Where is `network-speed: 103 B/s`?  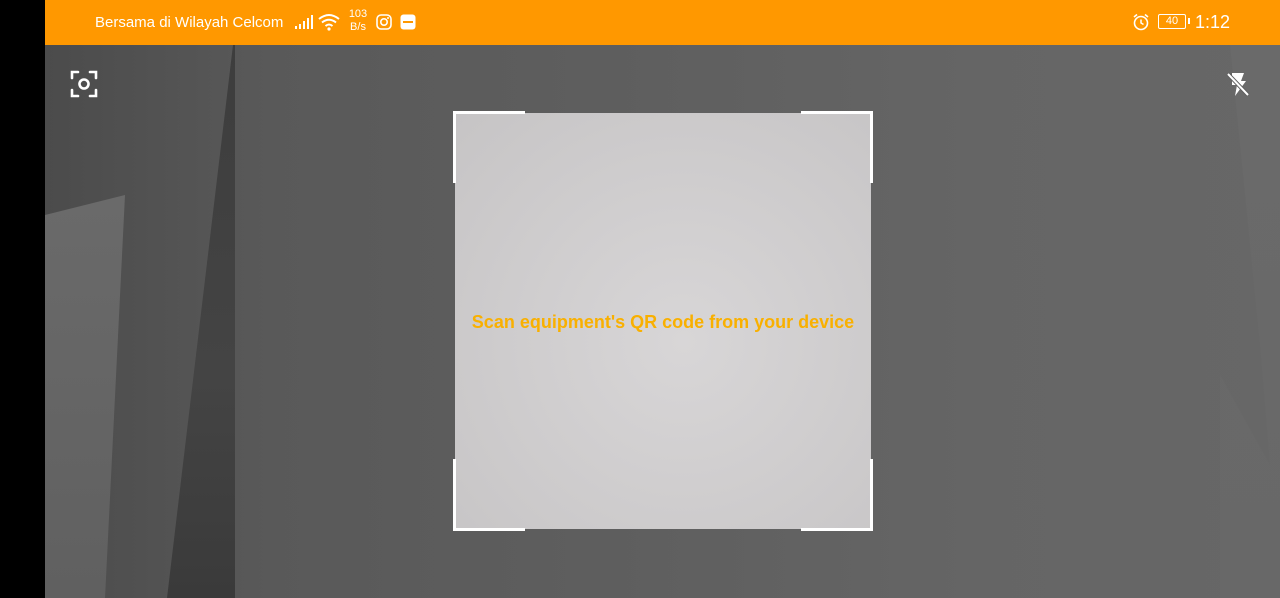
network-speed: 103 B/s is located at coordinates (358, 21).